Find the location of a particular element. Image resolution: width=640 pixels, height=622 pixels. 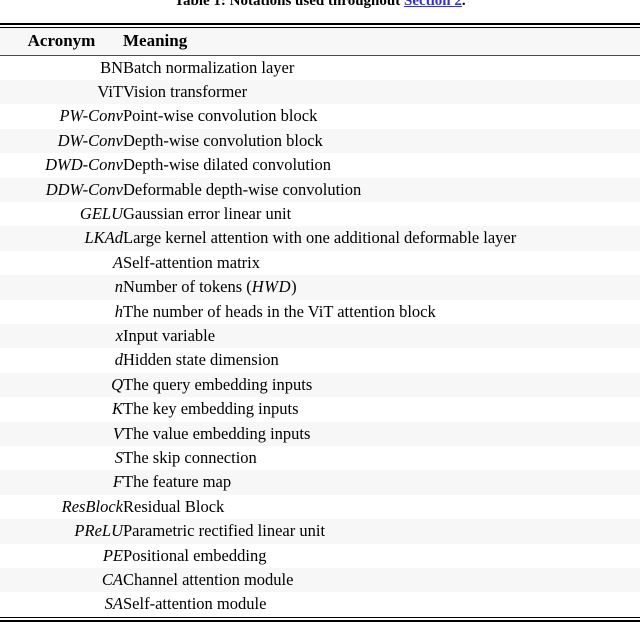

table-row: d Hidden state dimension is located at coordinates (320, 360).